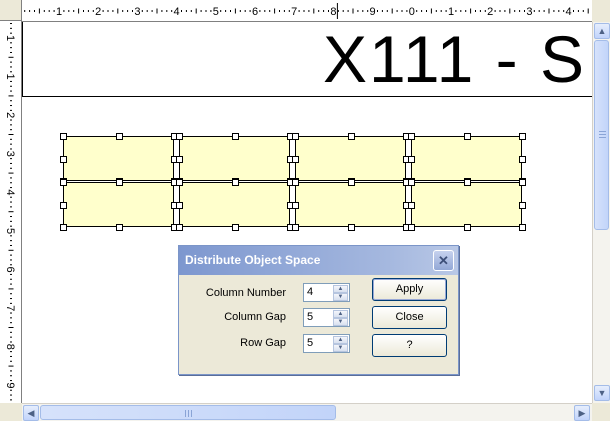 This screenshot has width=610, height=421. What do you see at coordinates (10, 308) in the screenshot?
I see `ruler-label: 7` at bounding box center [10, 308].